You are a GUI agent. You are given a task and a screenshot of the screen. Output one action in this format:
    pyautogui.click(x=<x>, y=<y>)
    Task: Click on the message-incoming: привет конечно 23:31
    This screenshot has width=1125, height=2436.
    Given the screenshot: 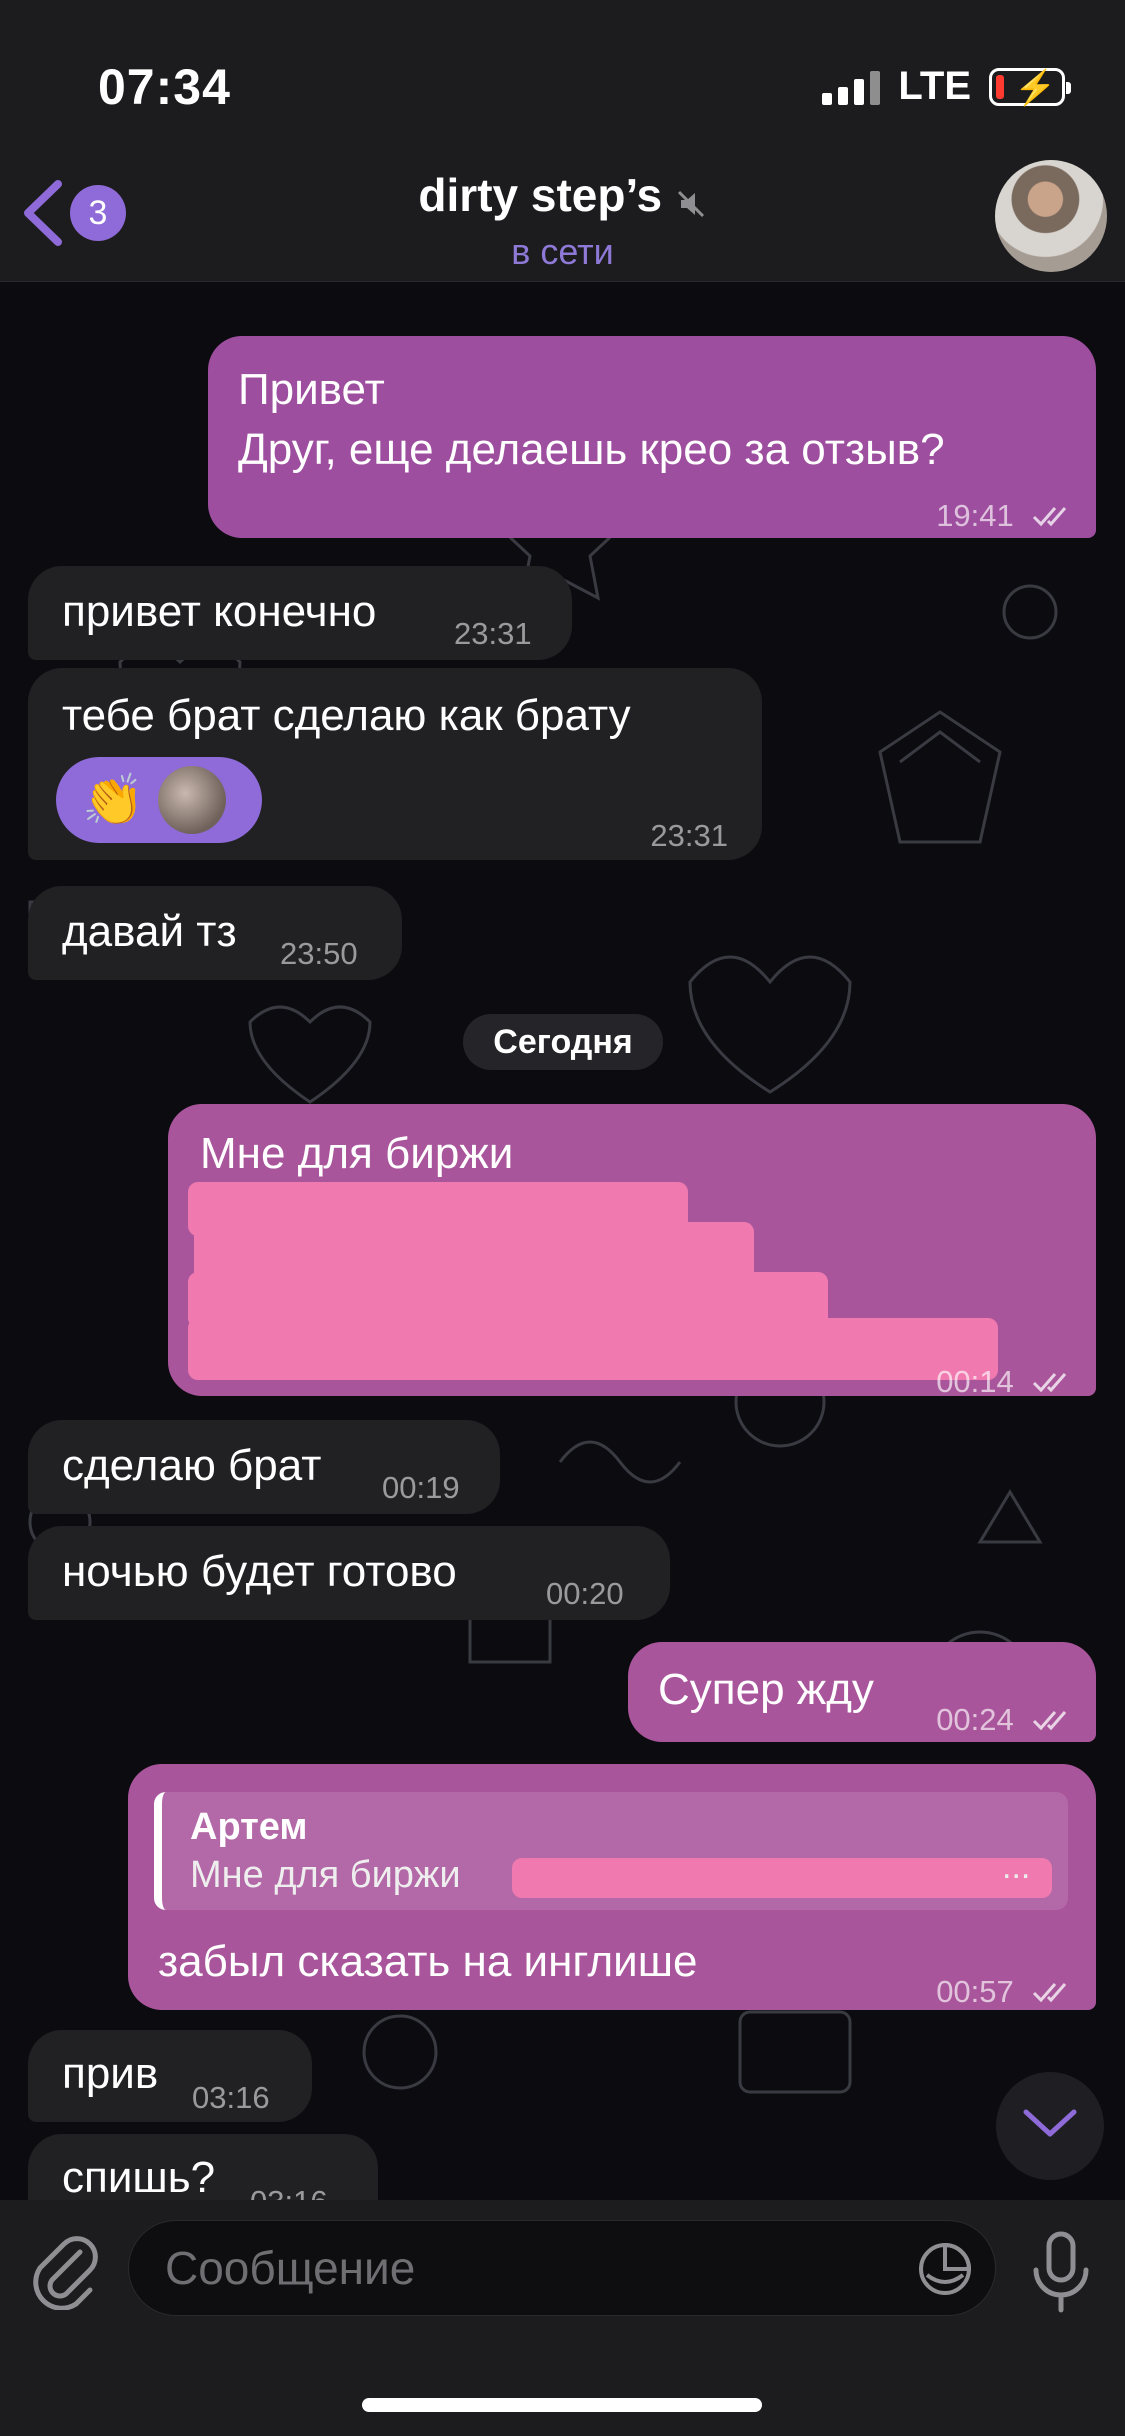 What is the action you would take?
    pyautogui.click(x=300, y=613)
    